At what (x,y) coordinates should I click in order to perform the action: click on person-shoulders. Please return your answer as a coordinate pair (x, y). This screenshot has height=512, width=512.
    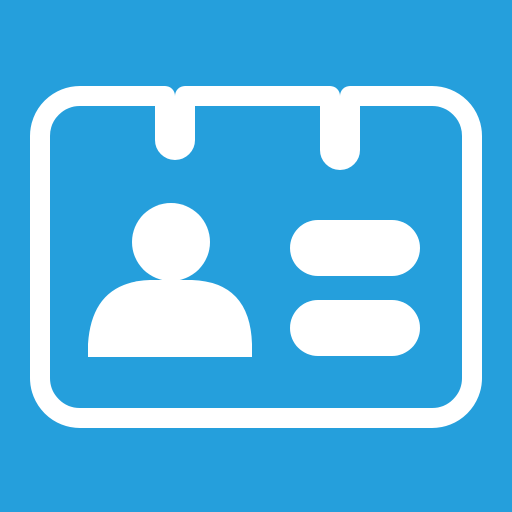
    Looking at the image, I should click on (170, 318).